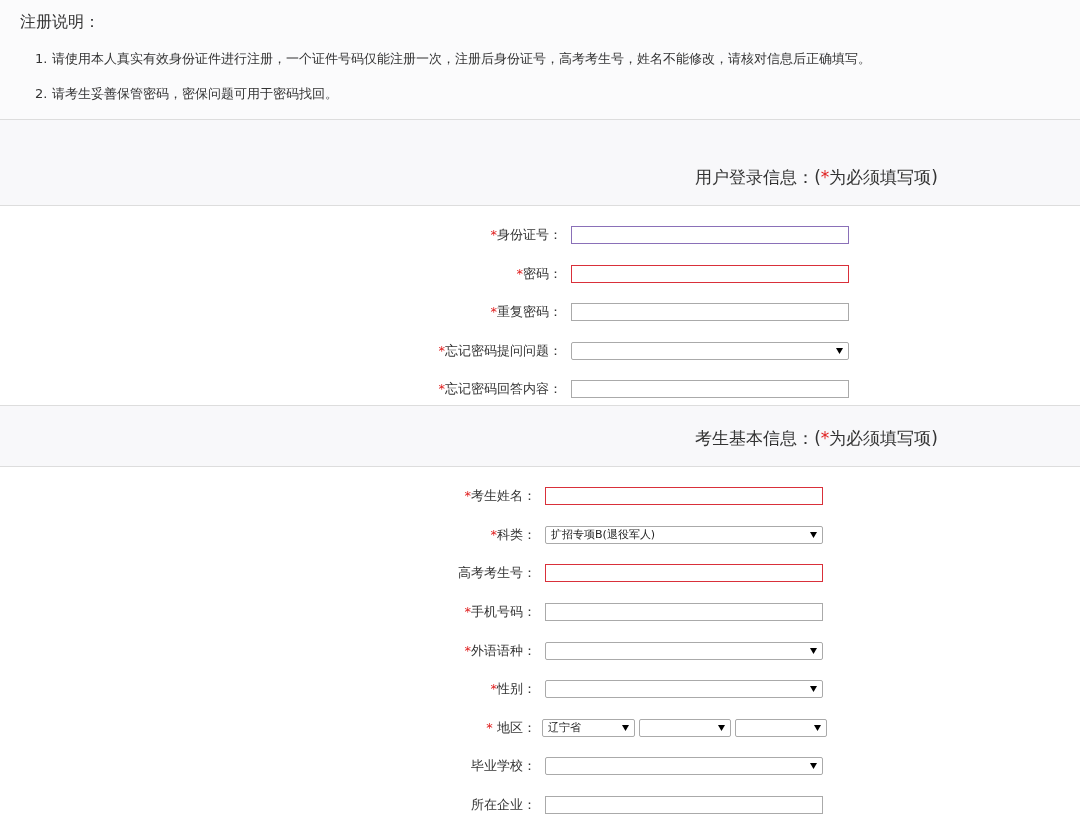 Image resolution: width=1080 pixels, height=822 pixels. Describe the element at coordinates (503, 766) in the screenshot. I see `field-label: 毕业学校：` at that location.